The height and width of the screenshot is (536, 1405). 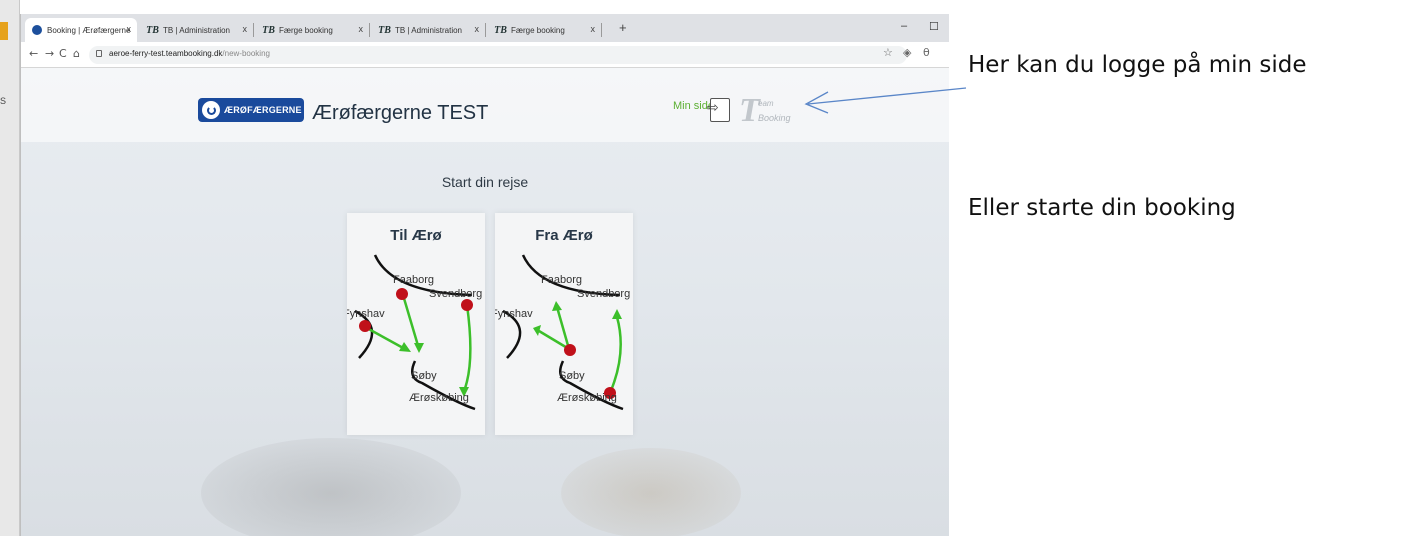 I want to click on brand-logo-text: ÆRØFÆRGERNE, so click(x=263, y=110).